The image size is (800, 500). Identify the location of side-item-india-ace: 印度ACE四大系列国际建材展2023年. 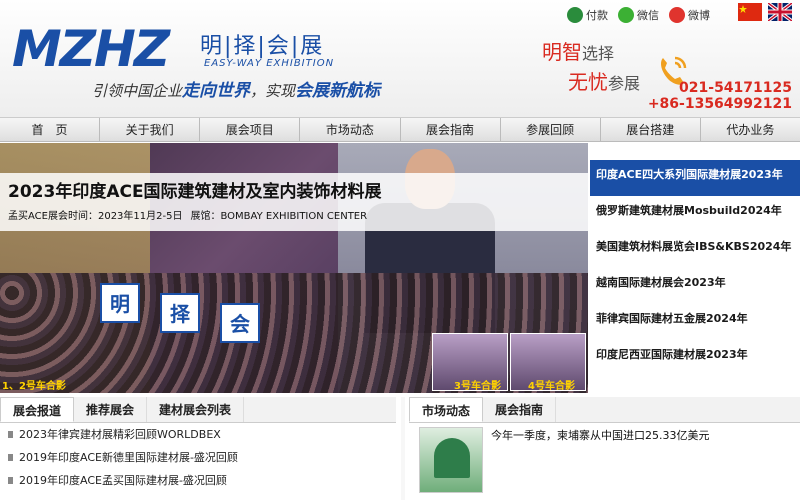
(695, 178).